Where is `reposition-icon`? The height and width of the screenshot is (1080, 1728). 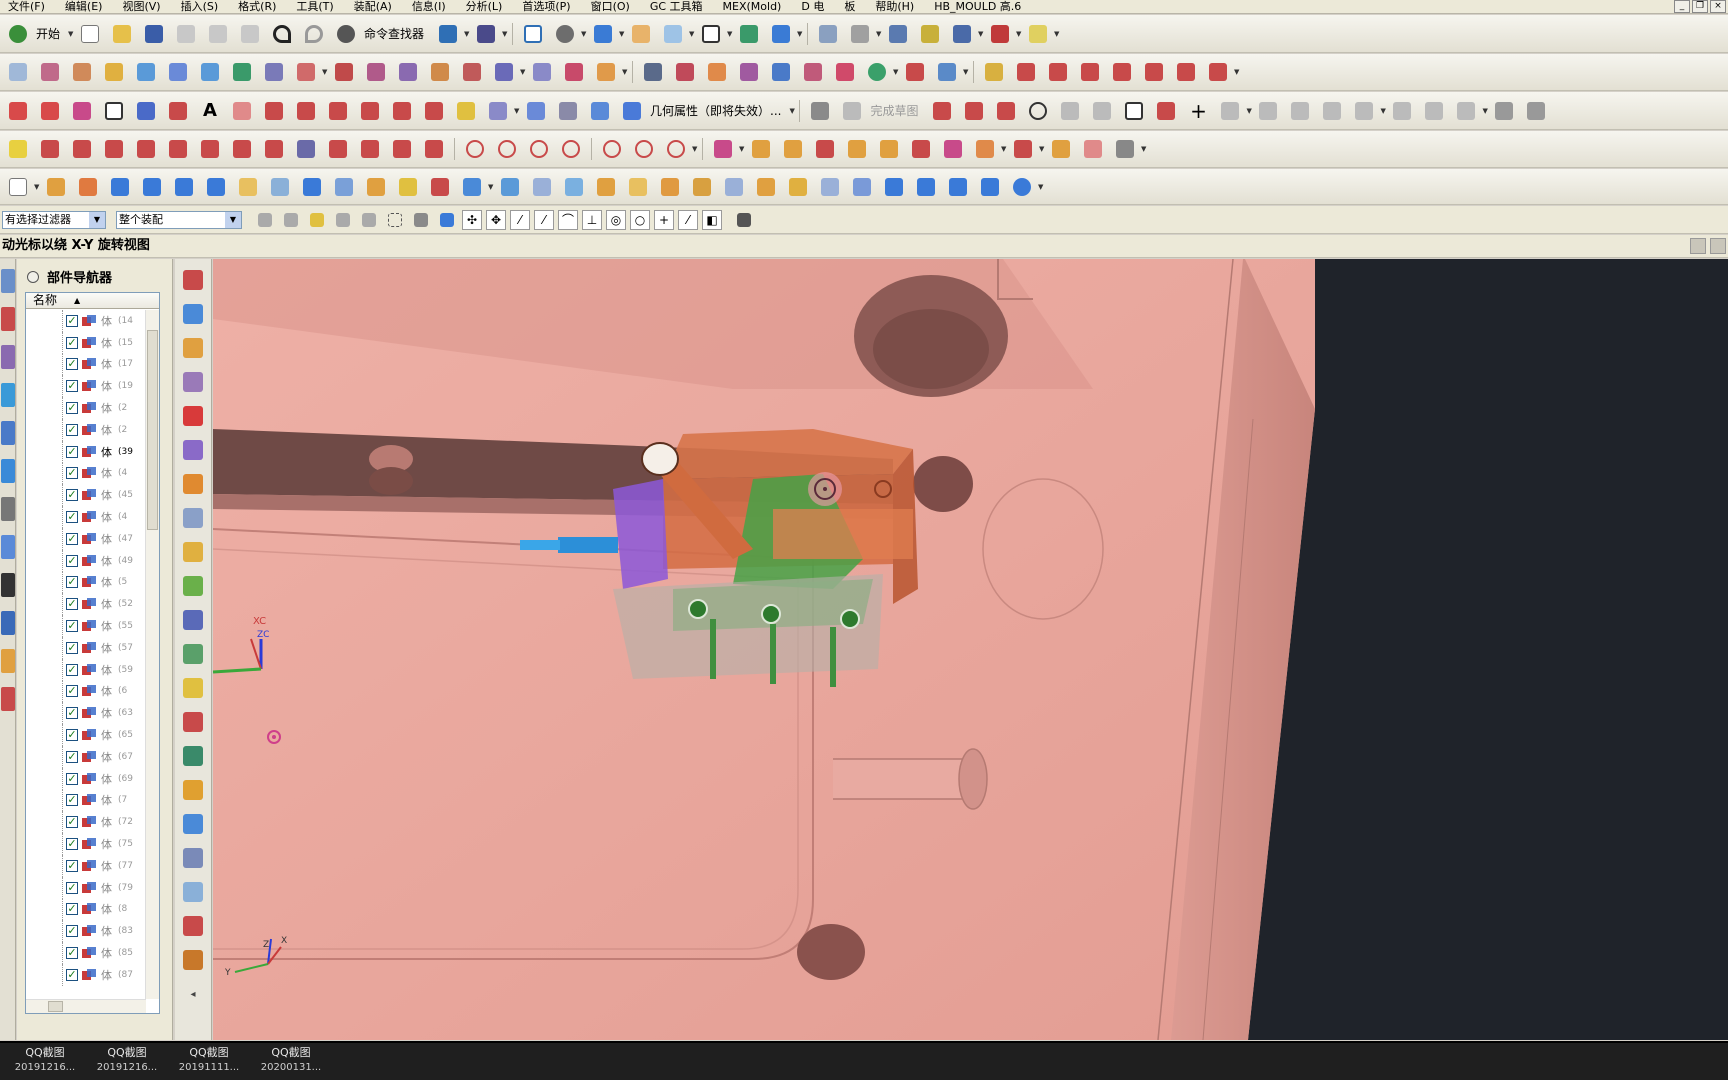
reposition-icon is located at coordinates (193, 348).